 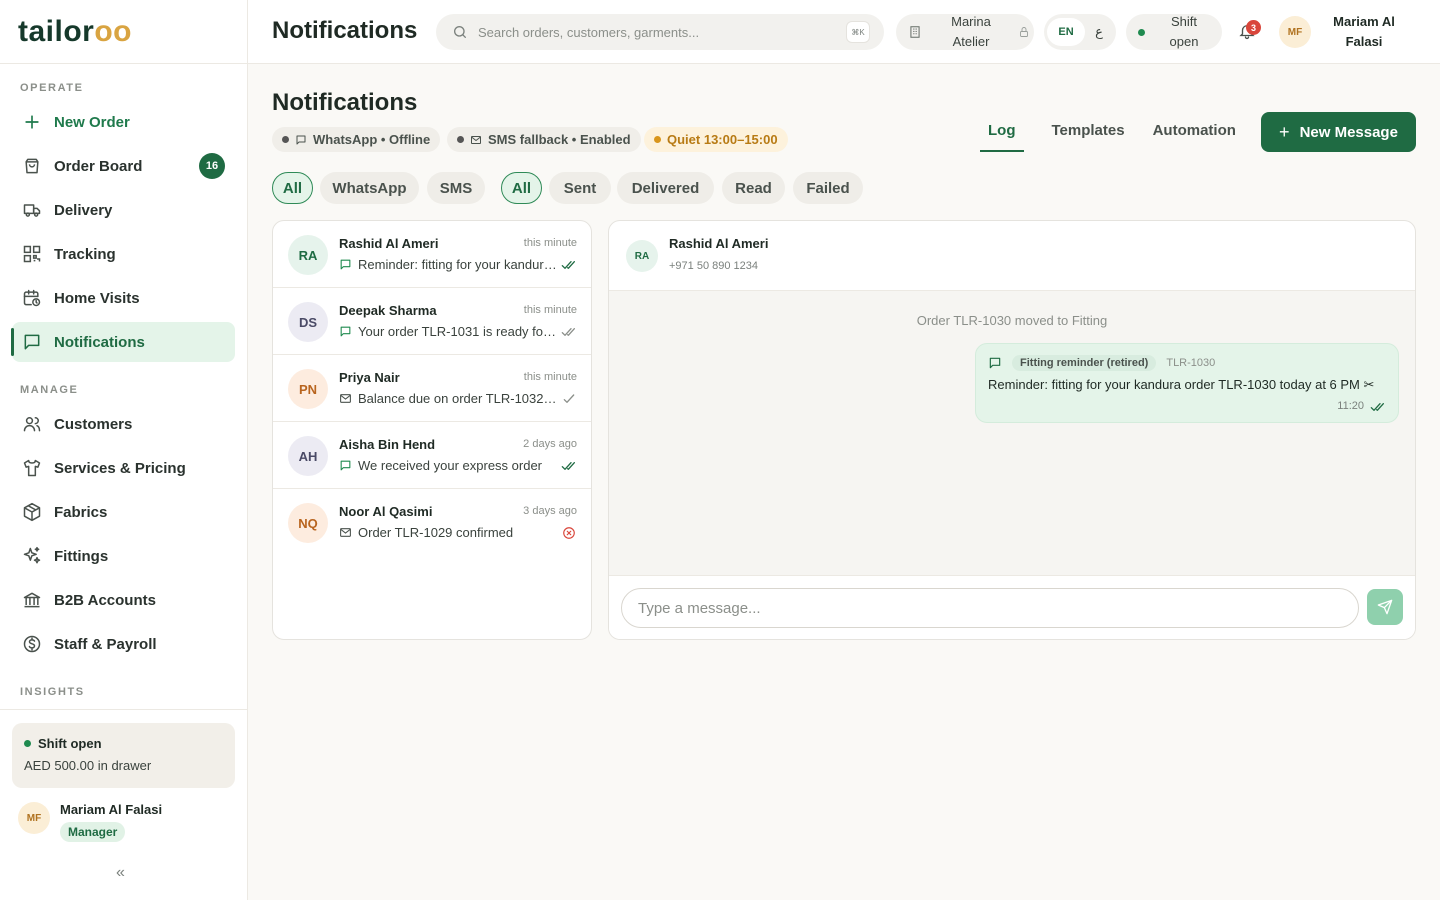 What do you see at coordinates (580, 188) in the screenshot?
I see `status-filter-sent: Sent` at bounding box center [580, 188].